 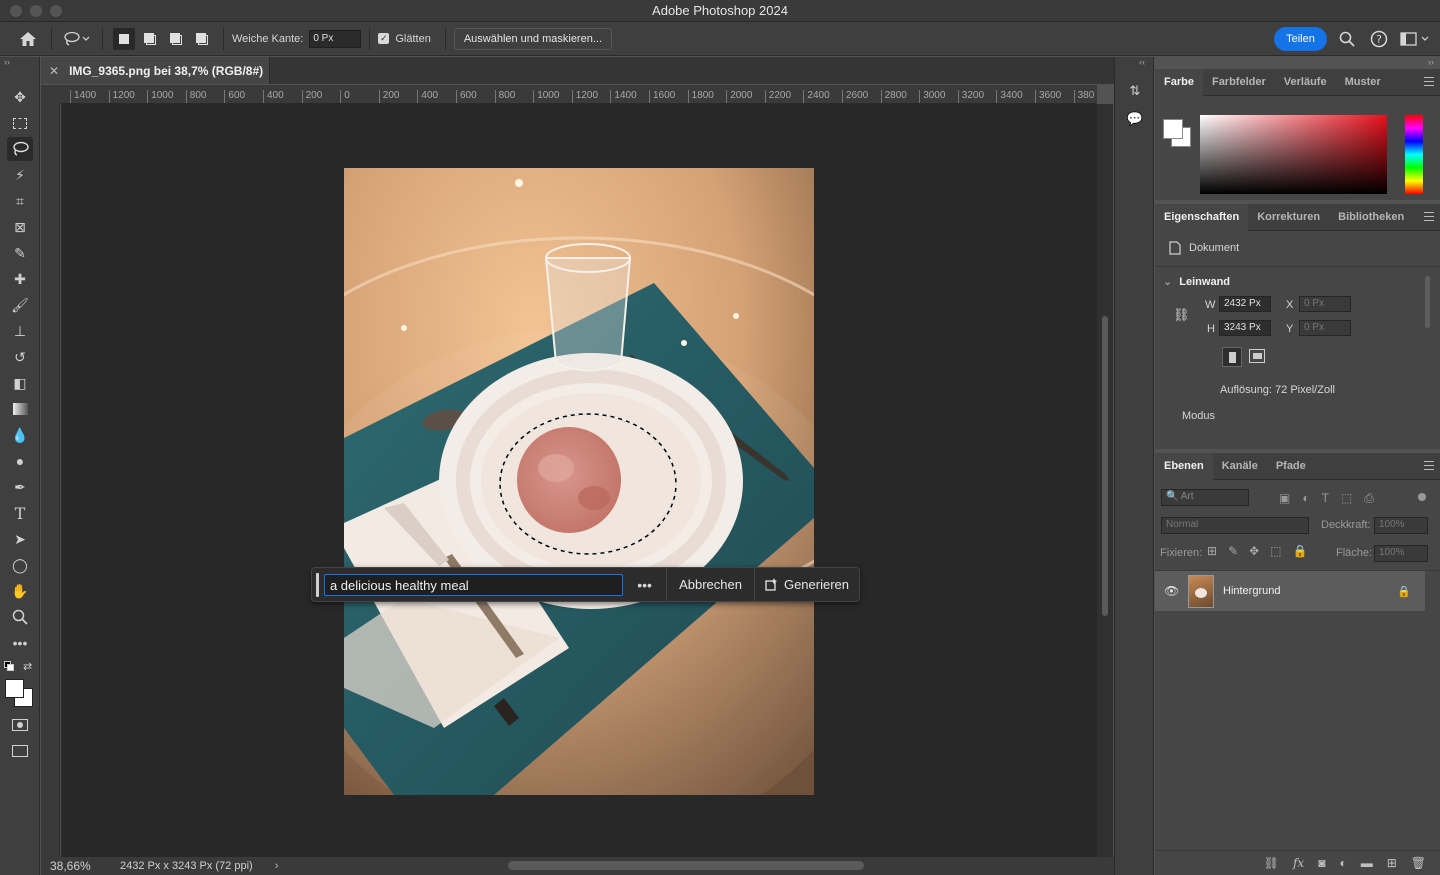 What do you see at coordinates (1181, 315) in the screenshot?
I see `link-dimensions-icon: ⛓` at bounding box center [1181, 315].